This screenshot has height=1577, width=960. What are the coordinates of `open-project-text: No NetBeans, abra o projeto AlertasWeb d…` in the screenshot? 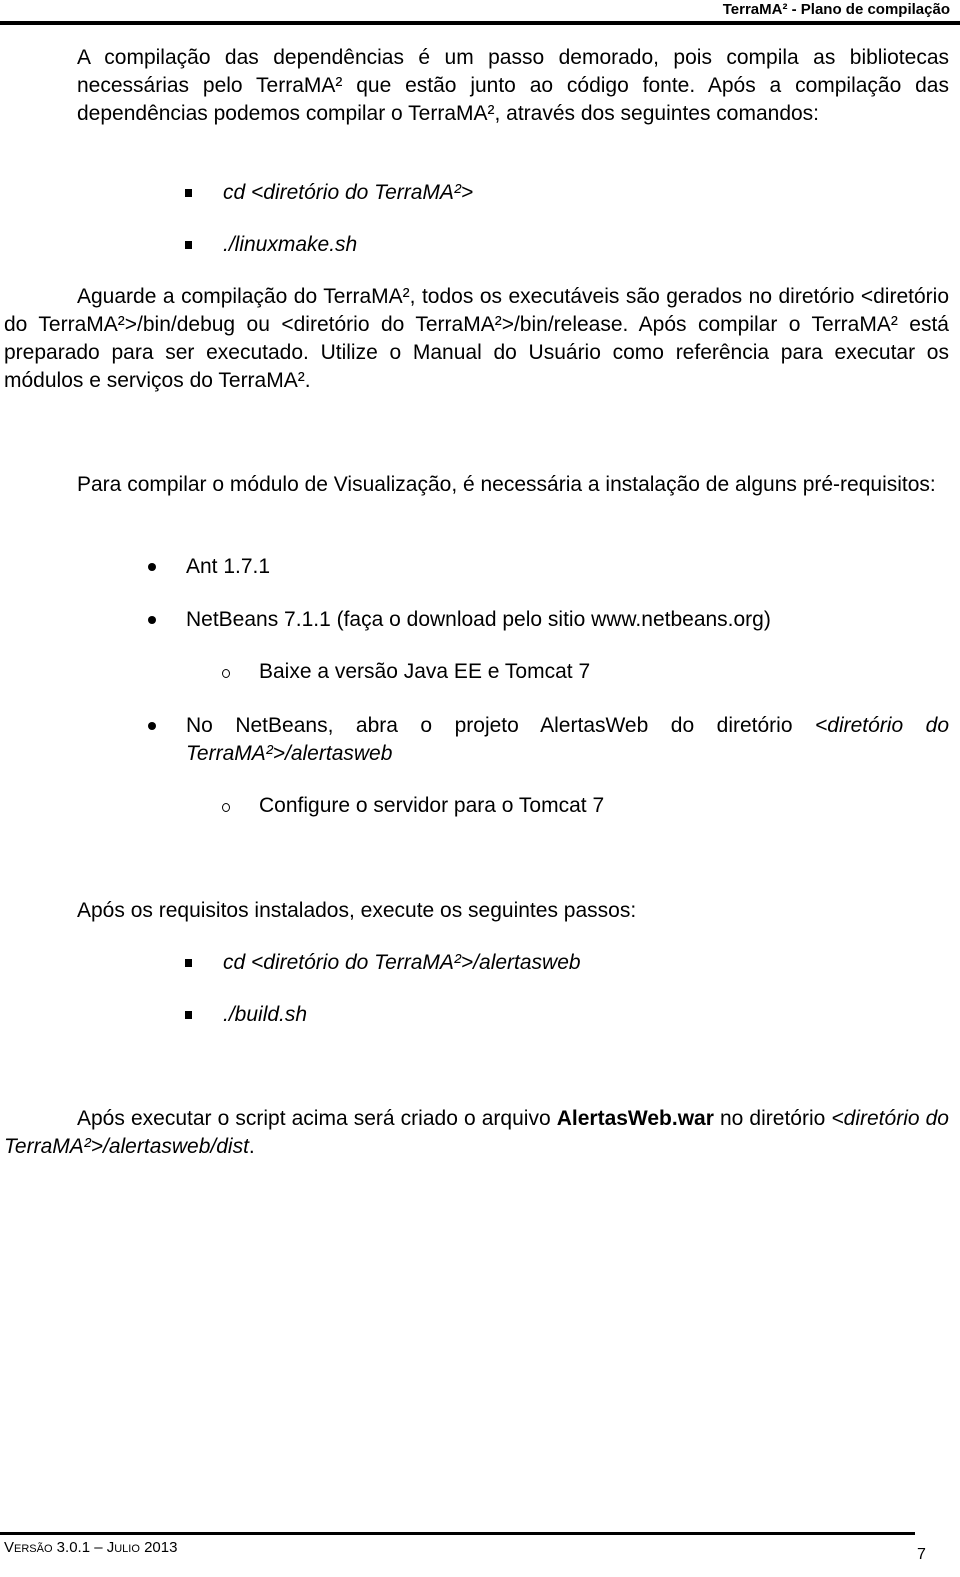 It's located at (501, 725).